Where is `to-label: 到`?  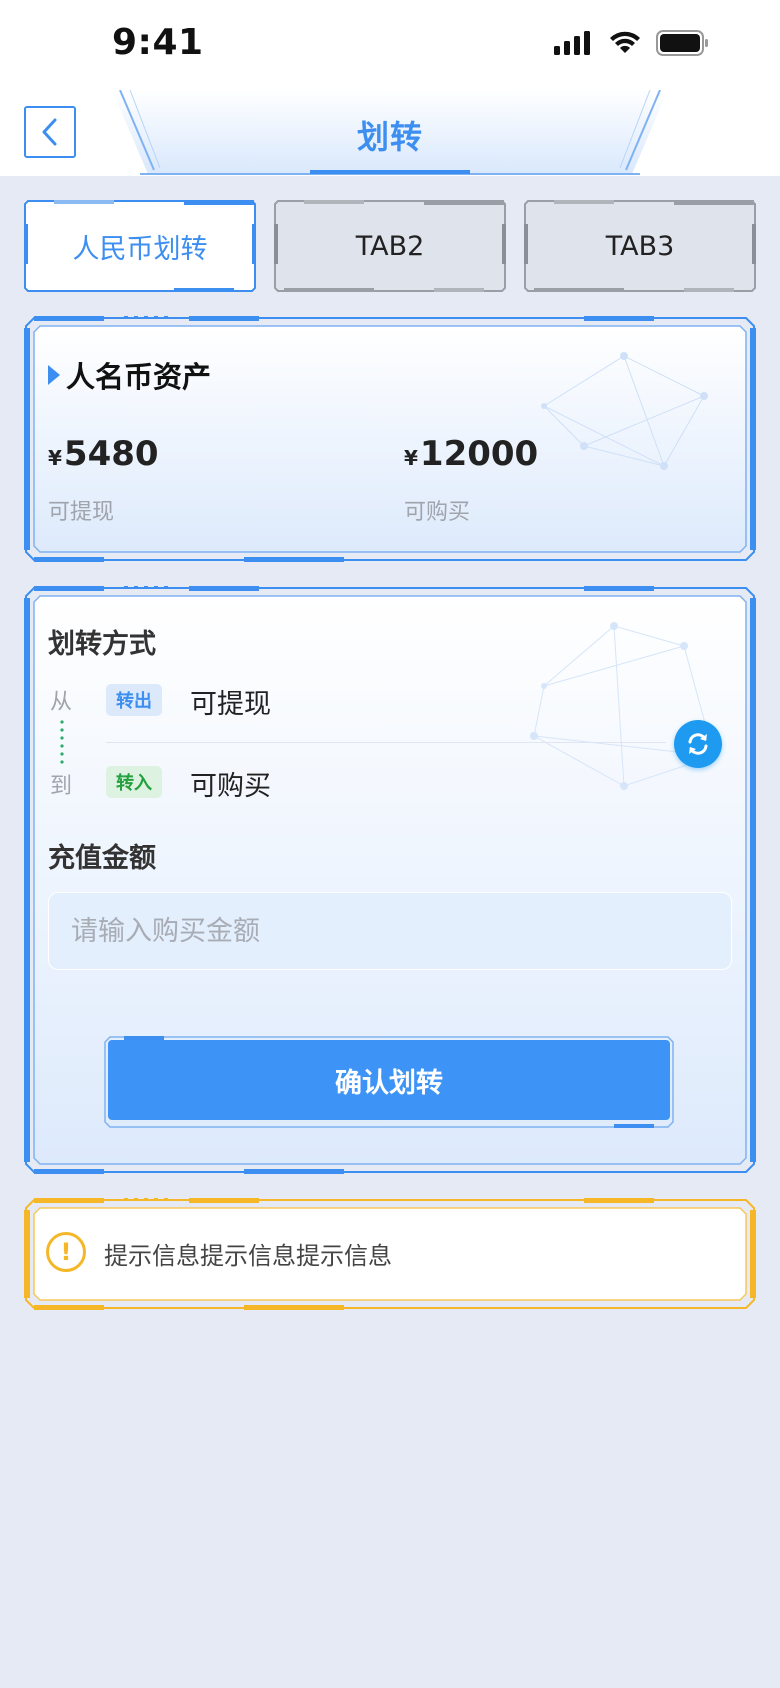
to-label: 到 is located at coordinates (61, 786).